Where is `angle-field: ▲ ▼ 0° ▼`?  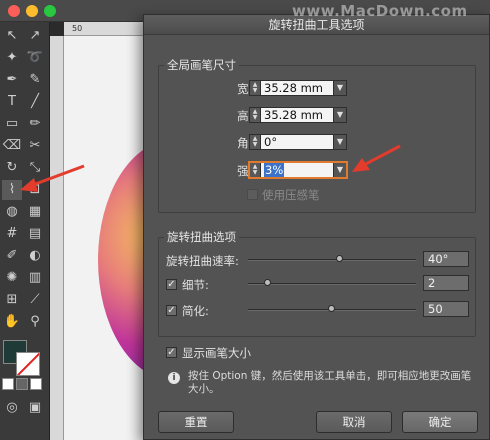
angle-field: ▲ ▼ 0° ▼ is located at coordinates (298, 142).